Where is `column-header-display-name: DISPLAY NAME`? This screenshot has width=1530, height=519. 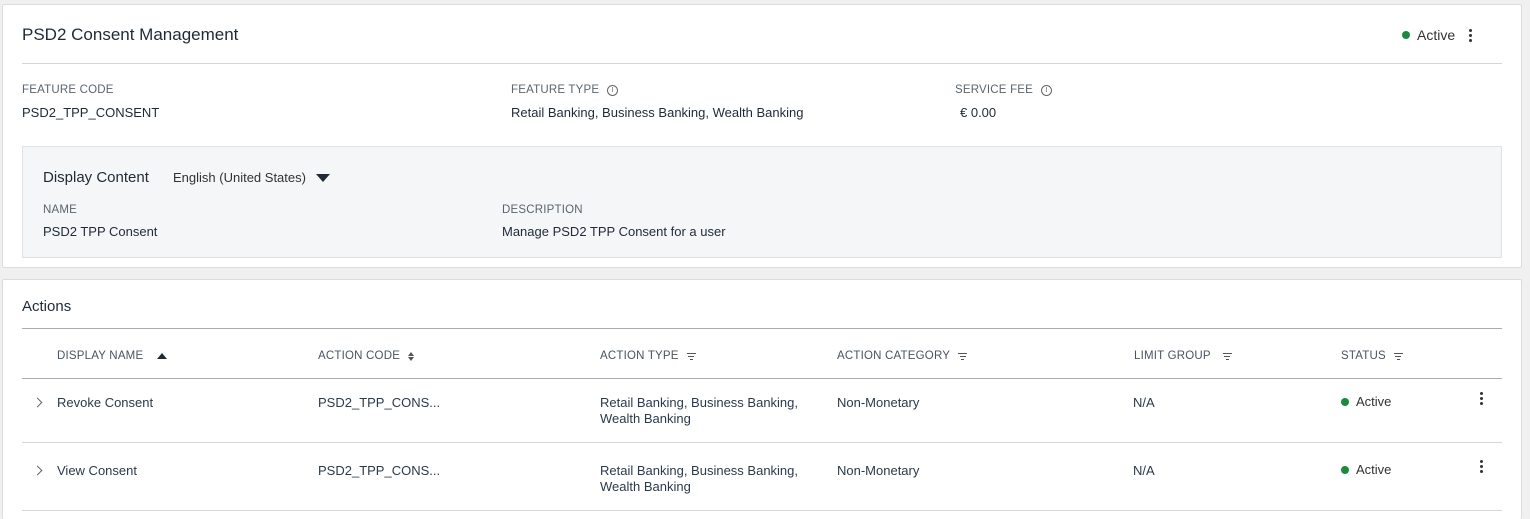 column-header-display-name: DISPLAY NAME is located at coordinates (112, 356).